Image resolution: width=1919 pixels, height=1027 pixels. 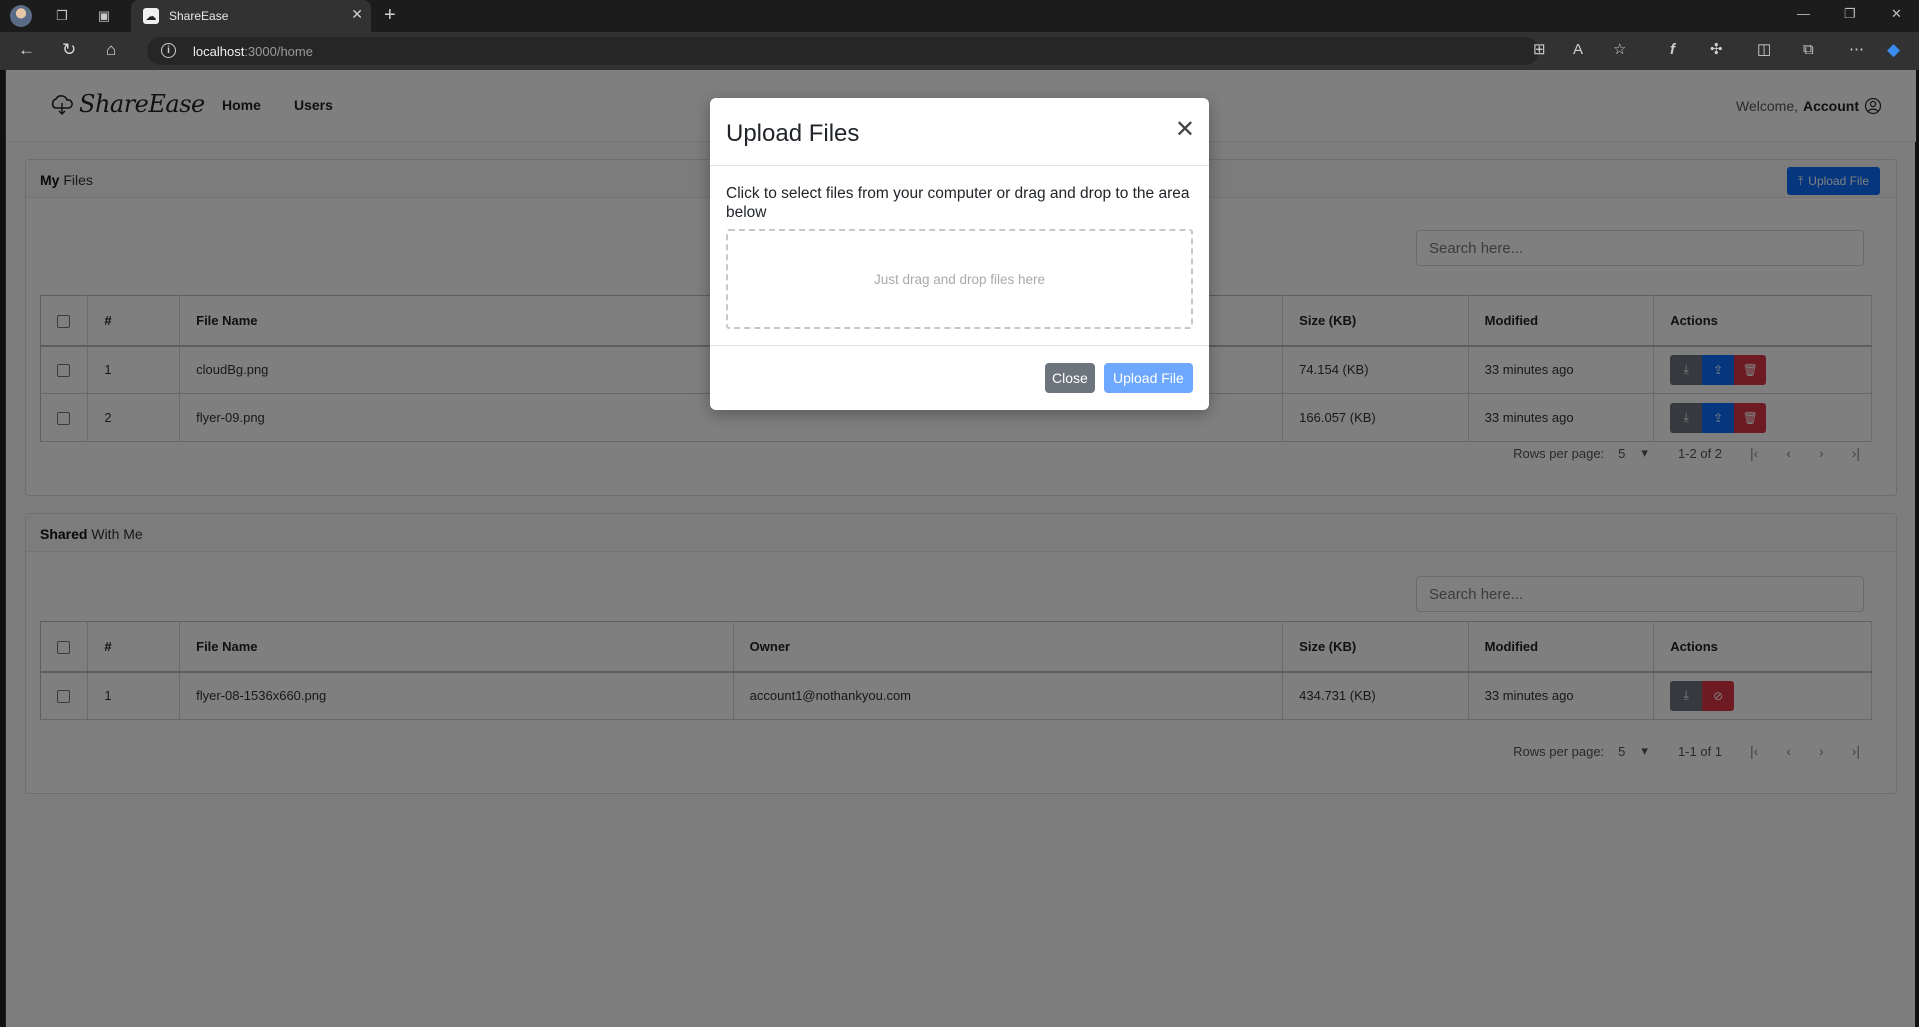 I want to click on modal-upload-button: Upload File, so click(x=1148, y=378).